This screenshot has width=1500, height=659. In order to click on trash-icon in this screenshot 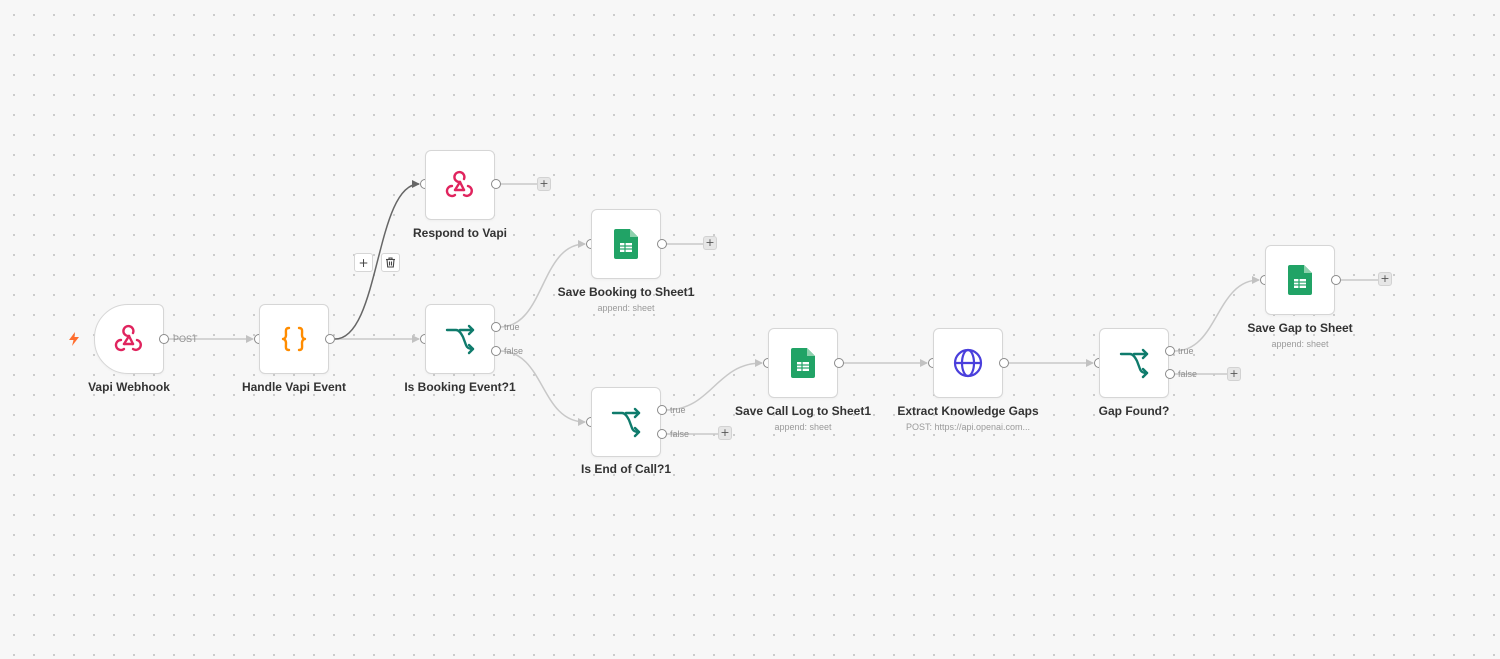, I will do `click(390, 262)`.